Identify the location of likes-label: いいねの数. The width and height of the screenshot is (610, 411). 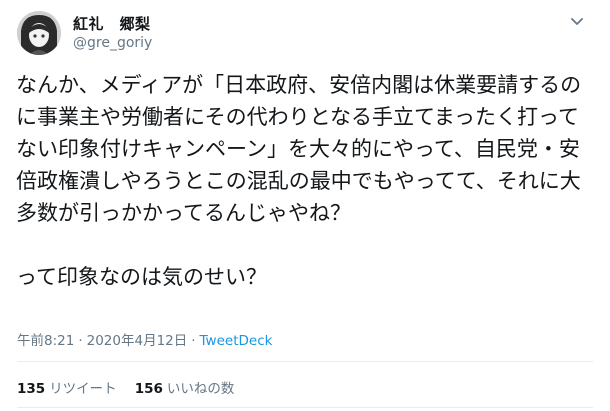
(200, 389).